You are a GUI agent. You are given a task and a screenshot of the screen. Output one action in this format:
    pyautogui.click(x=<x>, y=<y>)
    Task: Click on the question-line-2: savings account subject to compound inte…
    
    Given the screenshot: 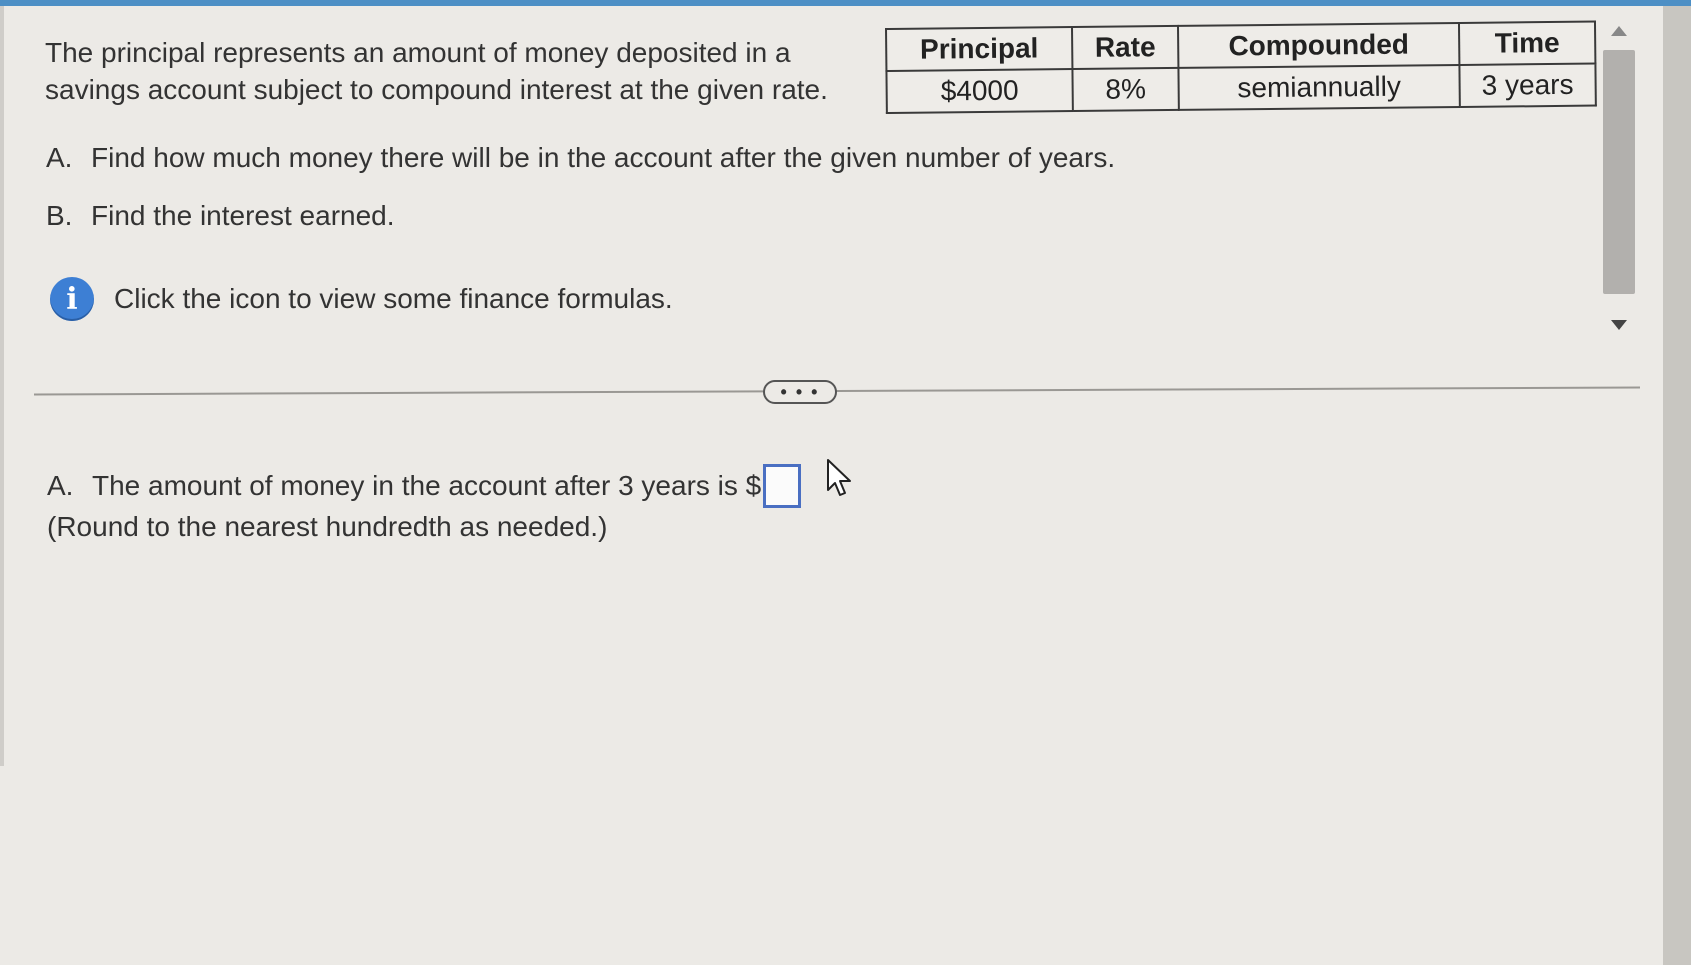 What is the action you would take?
    pyautogui.click(x=436, y=89)
    